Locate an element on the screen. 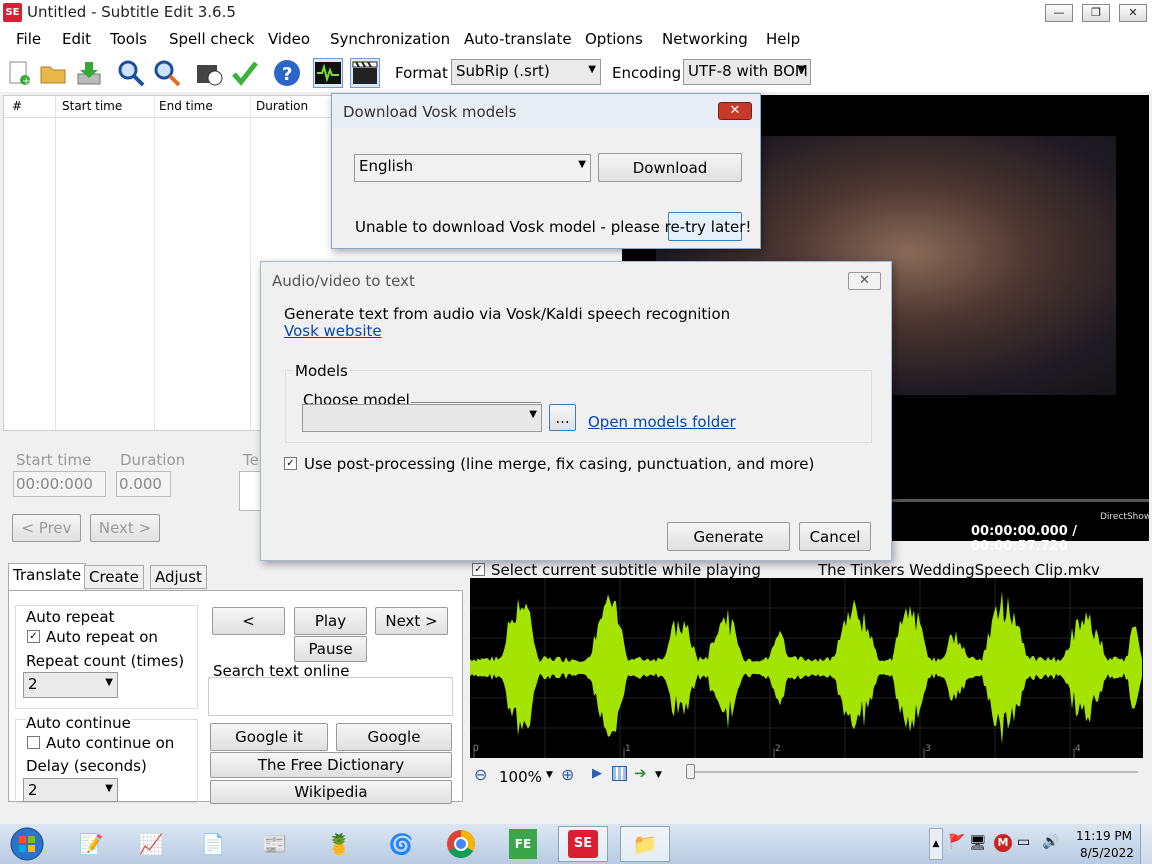 The height and width of the screenshot is (864, 1152). zoom-value: 100% is located at coordinates (520, 777).